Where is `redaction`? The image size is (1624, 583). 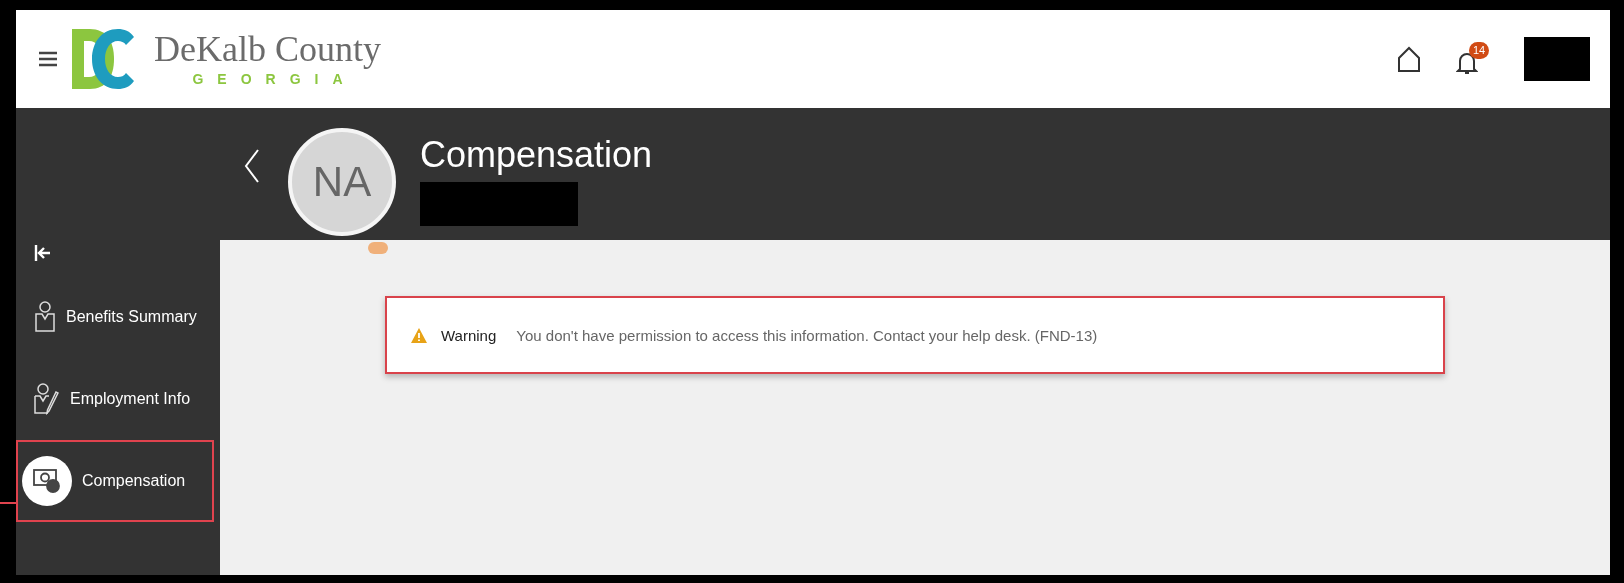
redaction is located at coordinates (1557, 59).